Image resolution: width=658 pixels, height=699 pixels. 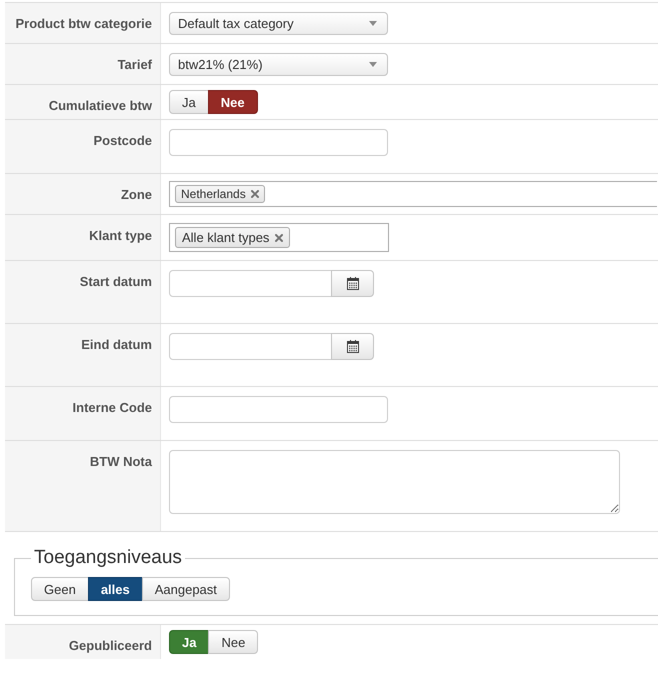 I want to click on selected-tag: Alle klant types, so click(x=232, y=237).